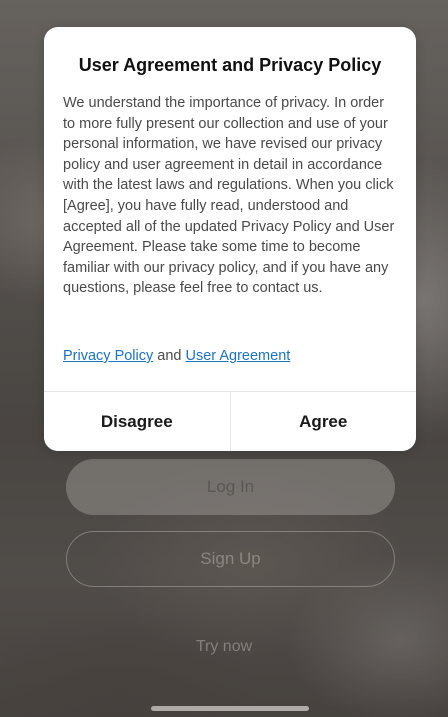 Image resolution: width=448 pixels, height=717 pixels. What do you see at coordinates (238, 356) in the screenshot?
I see `user-agreement-link: User Agreement` at bounding box center [238, 356].